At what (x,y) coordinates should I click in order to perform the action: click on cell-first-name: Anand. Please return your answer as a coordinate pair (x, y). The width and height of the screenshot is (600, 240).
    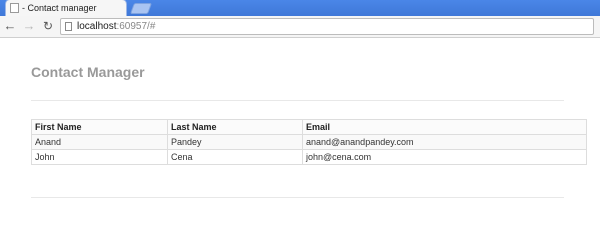
    Looking at the image, I should click on (99, 142).